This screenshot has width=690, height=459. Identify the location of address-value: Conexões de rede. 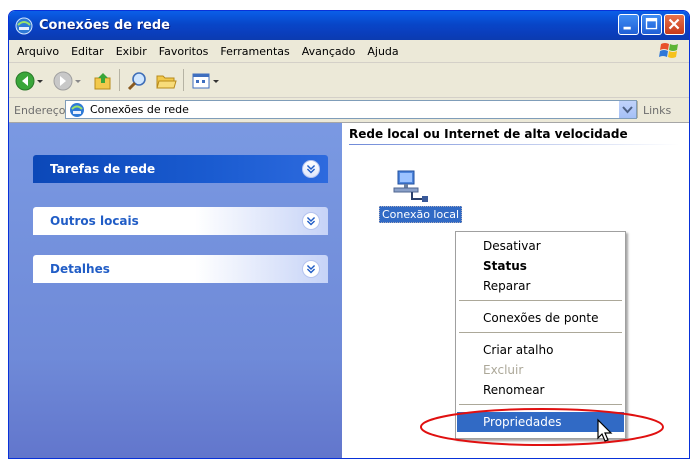
(139, 109).